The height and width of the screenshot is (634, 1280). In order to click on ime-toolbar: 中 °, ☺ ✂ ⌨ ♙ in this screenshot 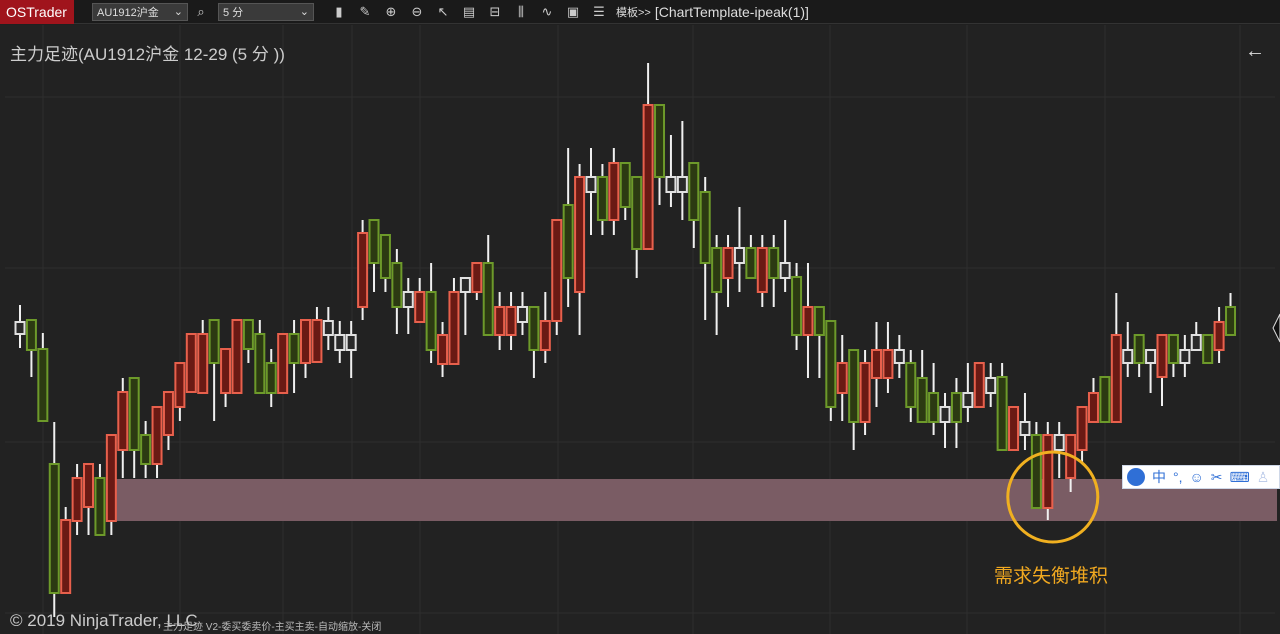, I will do `click(1201, 477)`.